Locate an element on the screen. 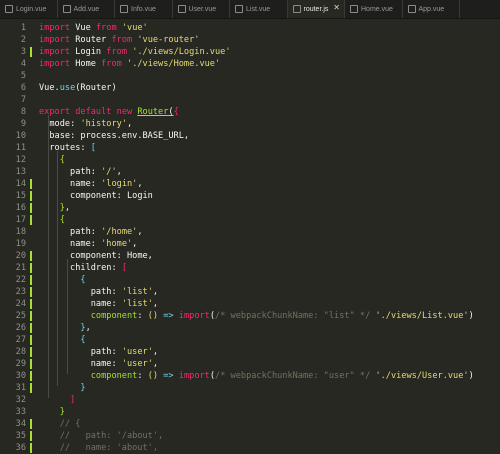 This screenshot has width=500, height=454. code-text: component: Login is located at coordinates (111, 196).